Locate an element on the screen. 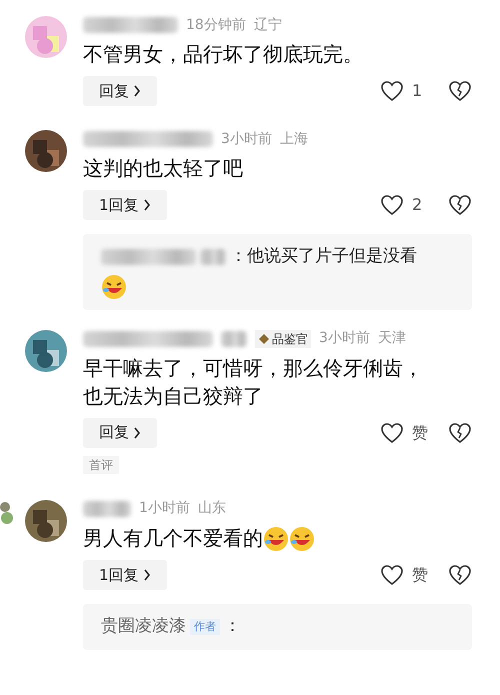 This screenshot has width=500, height=695. rank-badge: 品鉴官 is located at coordinates (283, 339).